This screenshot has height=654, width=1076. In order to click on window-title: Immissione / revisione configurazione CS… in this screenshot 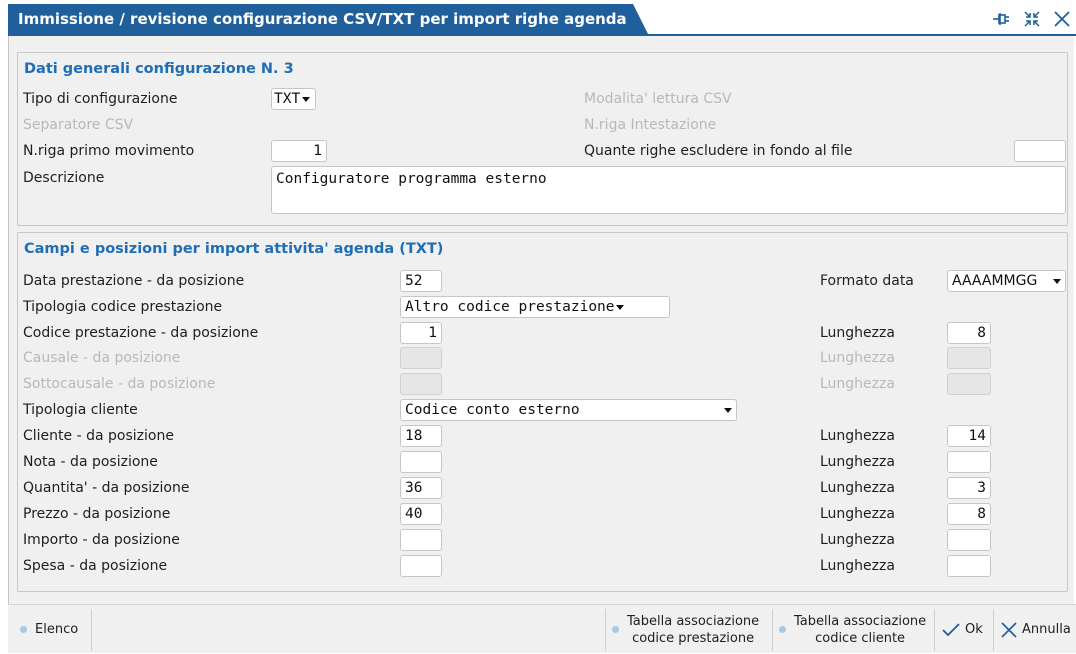, I will do `click(328, 19)`.